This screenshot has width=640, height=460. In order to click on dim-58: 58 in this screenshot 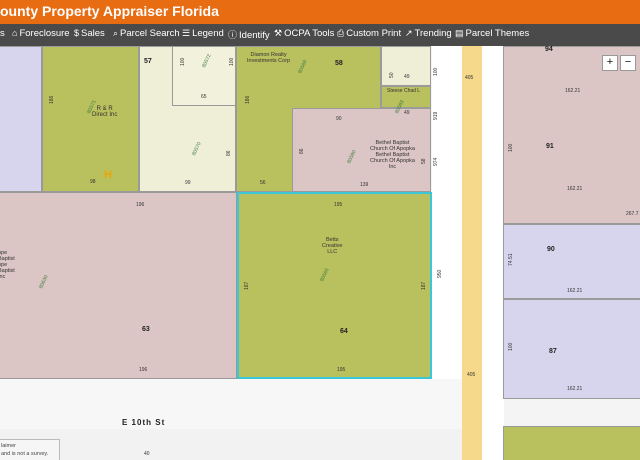, I will do `click(424, 161)`.